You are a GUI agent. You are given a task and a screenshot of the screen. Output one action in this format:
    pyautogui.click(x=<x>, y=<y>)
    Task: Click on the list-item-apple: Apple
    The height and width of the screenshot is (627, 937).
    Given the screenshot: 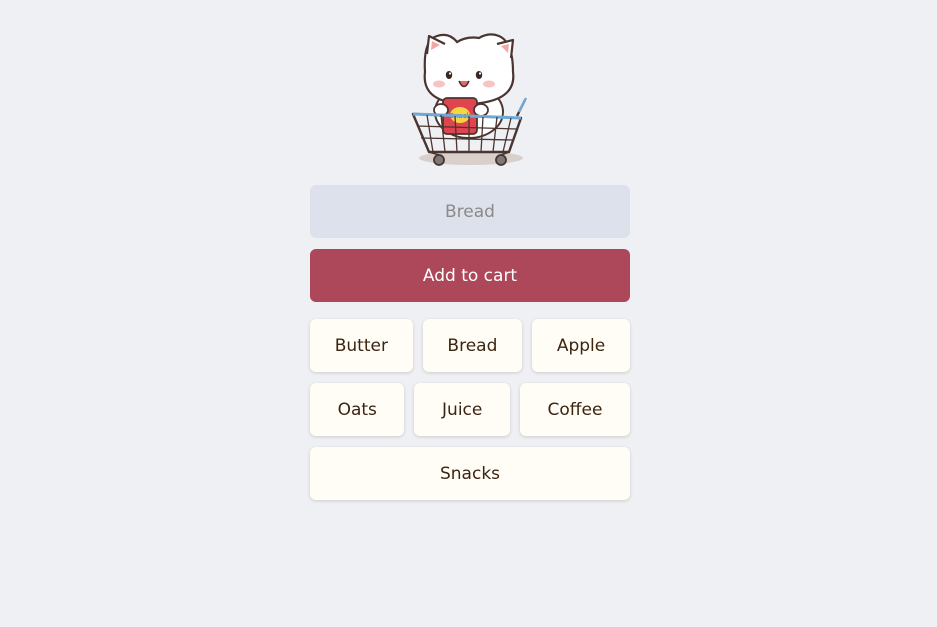 What is the action you would take?
    pyautogui.click(x=581, y=345)
    